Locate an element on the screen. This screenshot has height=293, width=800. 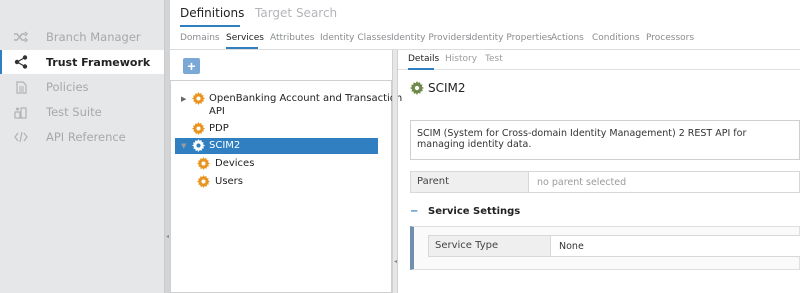
document-icon is located at coordinates (21, 87).